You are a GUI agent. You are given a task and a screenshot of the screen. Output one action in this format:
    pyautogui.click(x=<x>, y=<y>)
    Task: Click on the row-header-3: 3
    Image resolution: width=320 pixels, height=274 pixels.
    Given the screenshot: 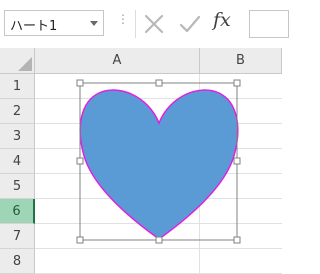 What is the action you would take?
    pyautogui.click(x=17, y=136)
    